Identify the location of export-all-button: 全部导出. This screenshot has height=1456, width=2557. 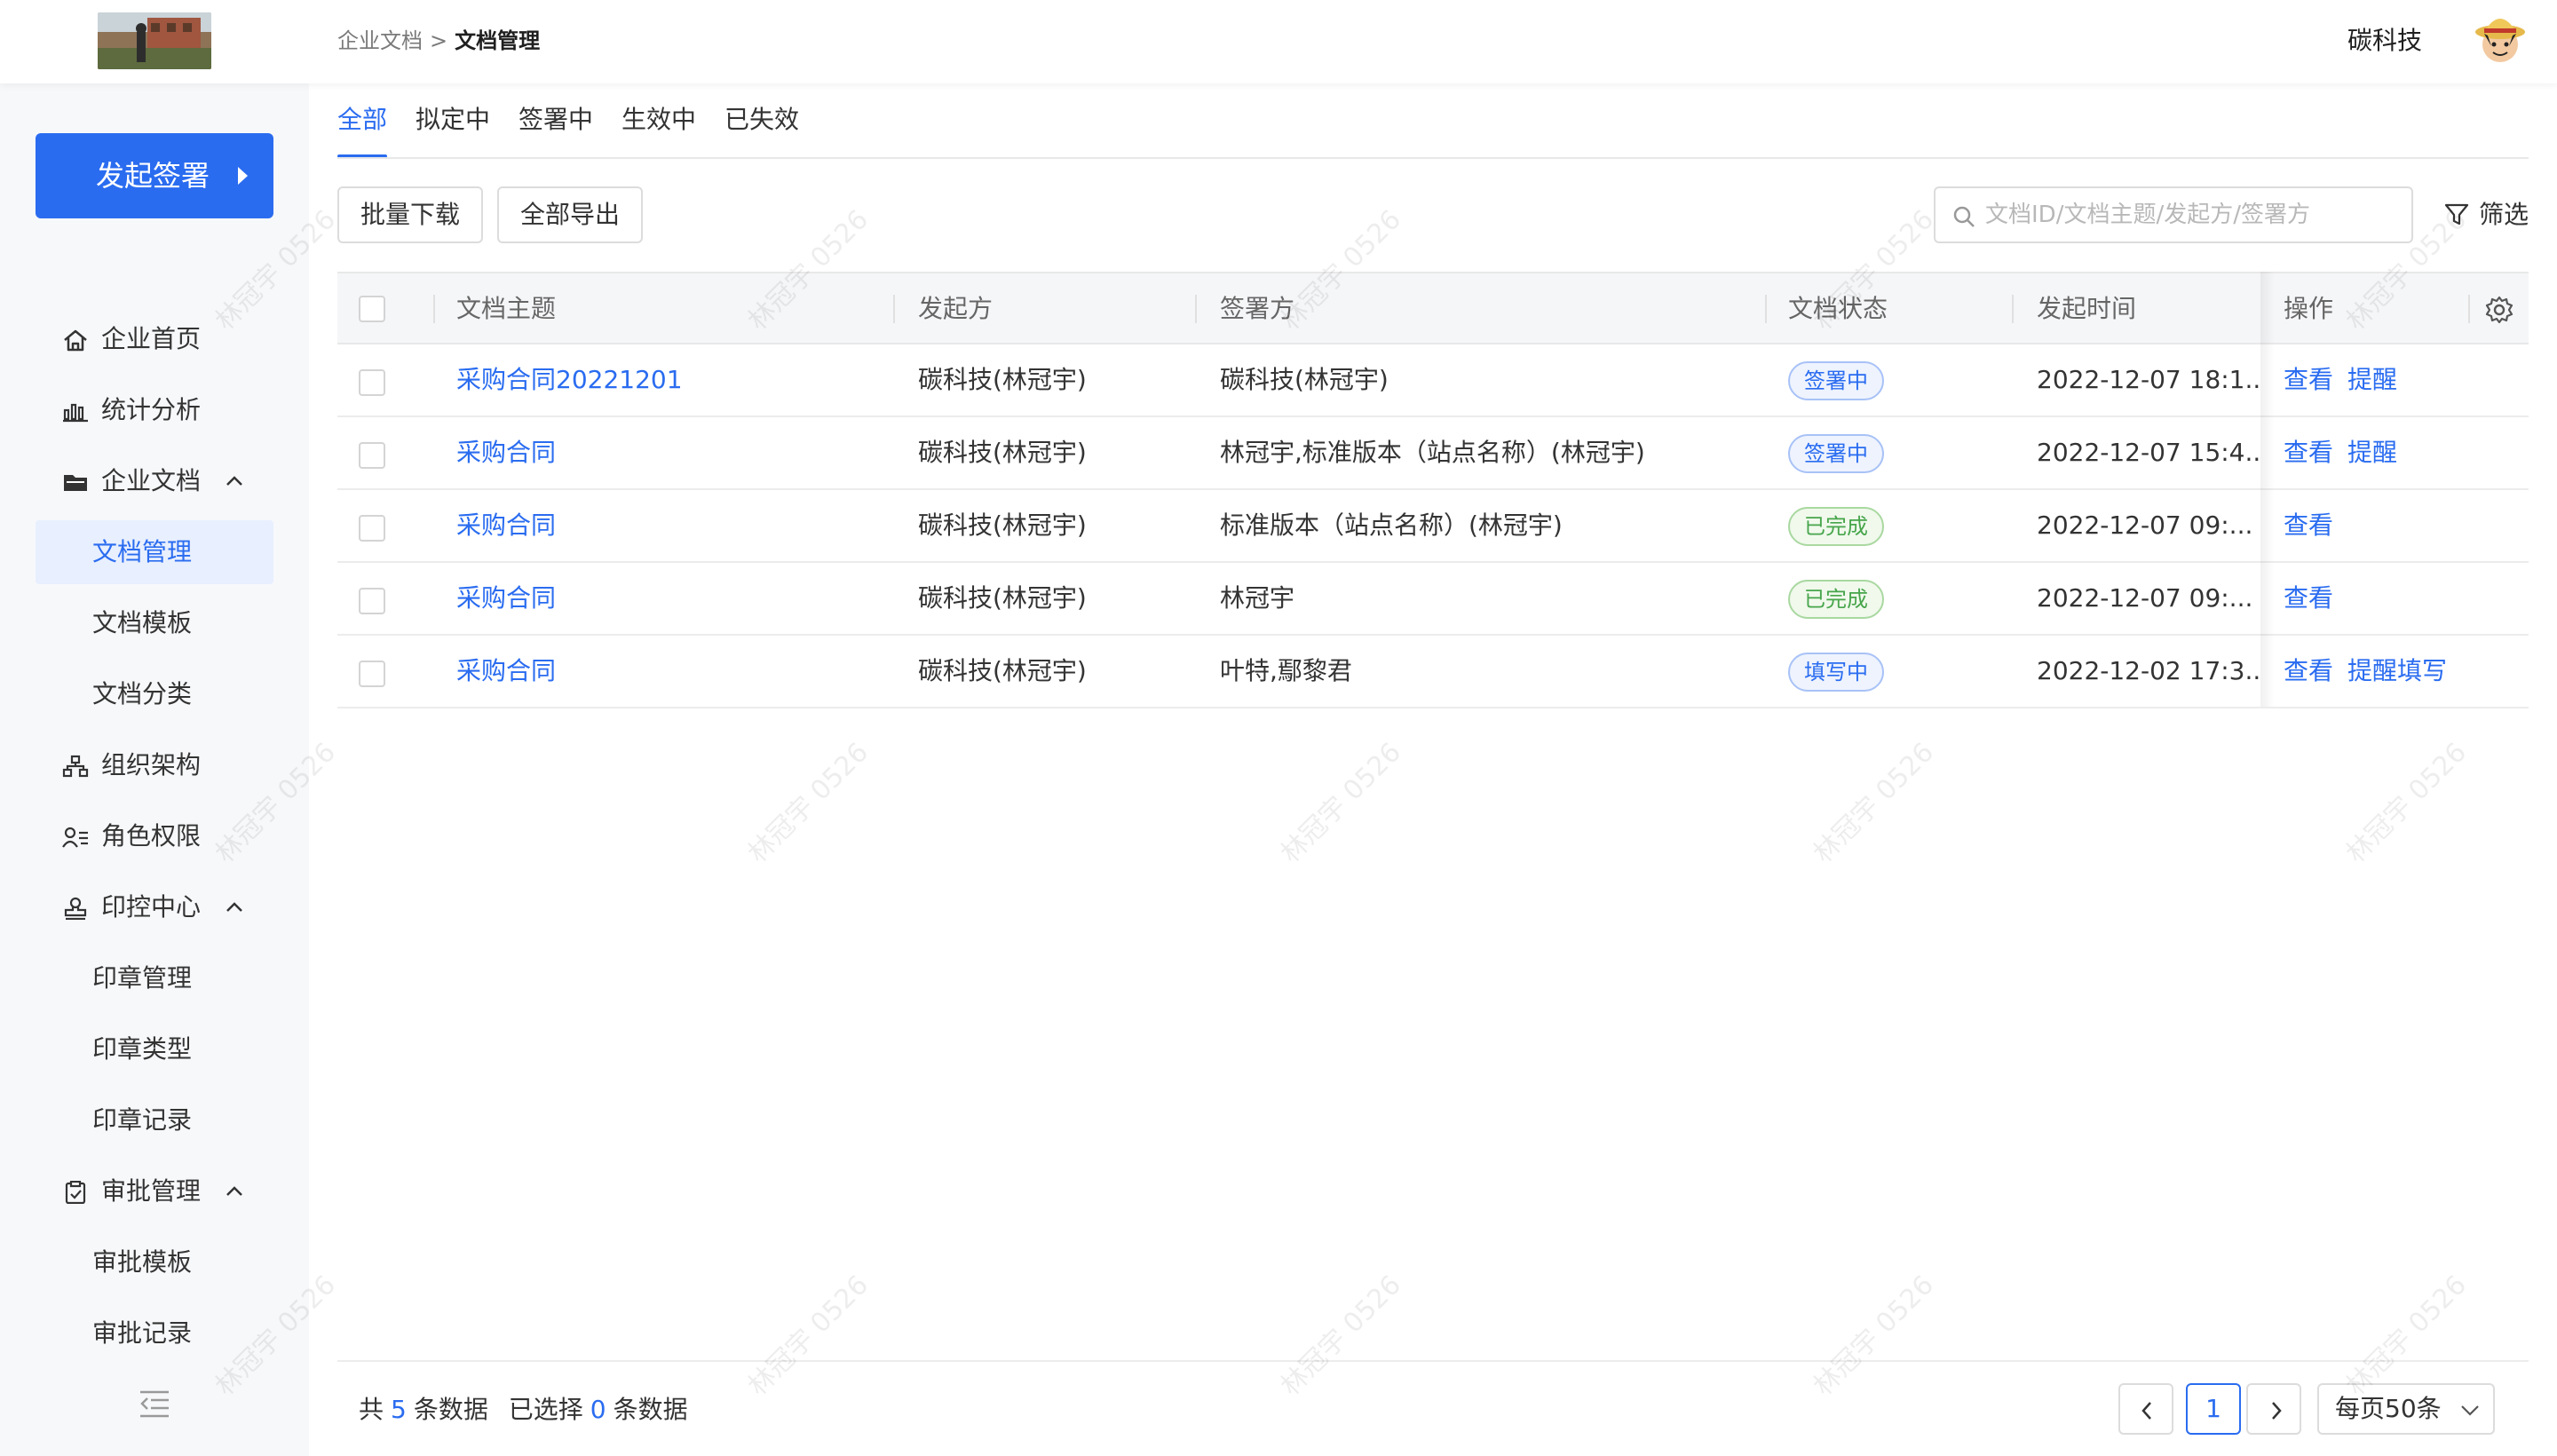
(570, 214).